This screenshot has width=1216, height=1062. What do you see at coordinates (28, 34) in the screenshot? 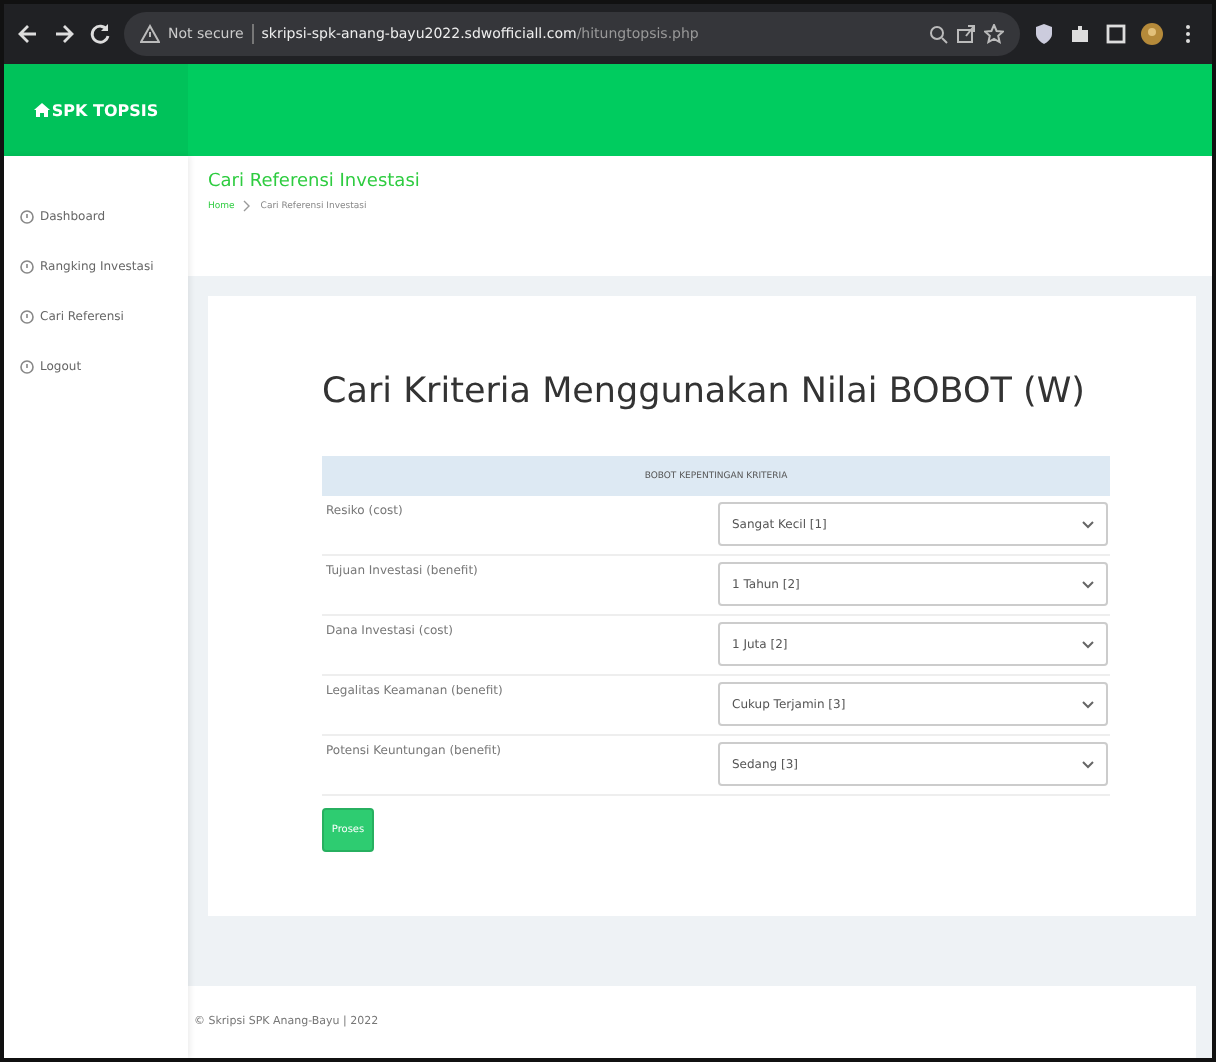
I see `back-icon` at bounding box center [28, 34].